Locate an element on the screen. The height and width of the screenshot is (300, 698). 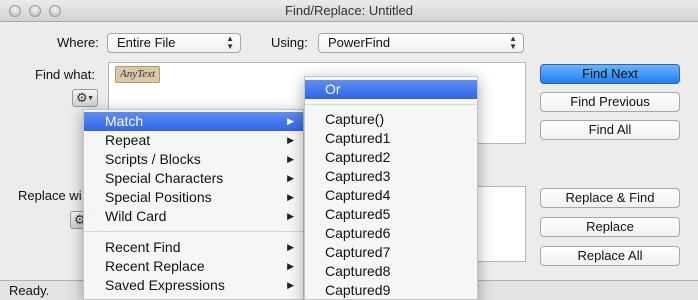
submenu-item-captured4: Captured4 is located at coordinates (391, 195).